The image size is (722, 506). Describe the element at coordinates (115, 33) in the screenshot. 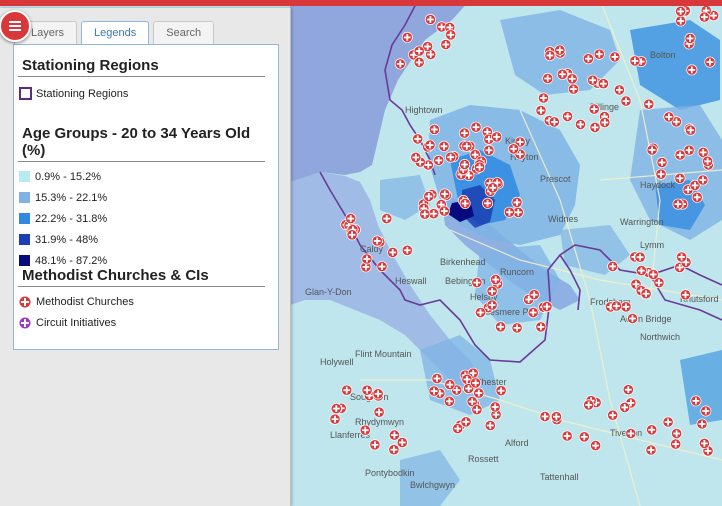

I see `tab-legends: Legends` at that location.